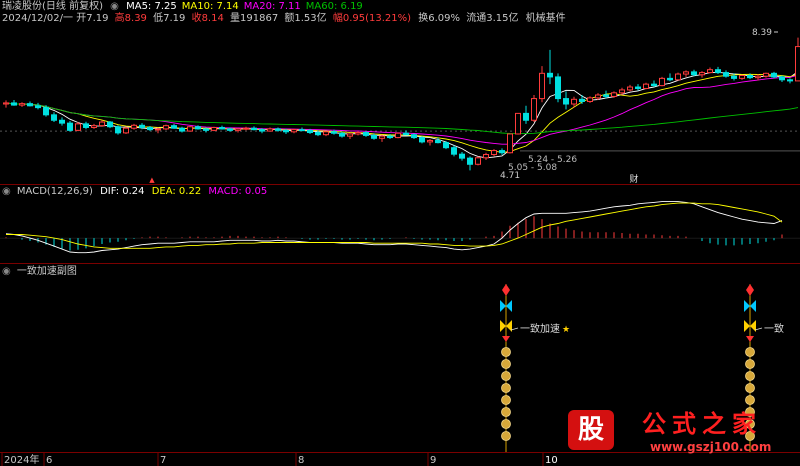  Describe the element at coordinates (514, 329) in the screenshot. I see `signal-pointer` at that location.